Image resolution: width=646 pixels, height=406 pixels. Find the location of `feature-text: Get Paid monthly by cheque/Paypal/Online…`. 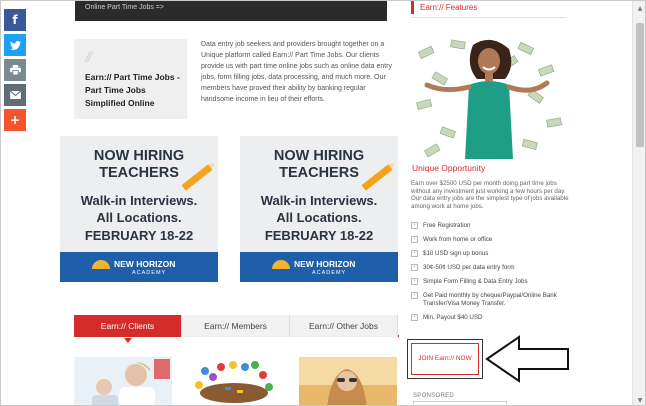

feature-text: Get Paid monthly by cheque/Paypal/Online… is located at coordinates (490, 300).